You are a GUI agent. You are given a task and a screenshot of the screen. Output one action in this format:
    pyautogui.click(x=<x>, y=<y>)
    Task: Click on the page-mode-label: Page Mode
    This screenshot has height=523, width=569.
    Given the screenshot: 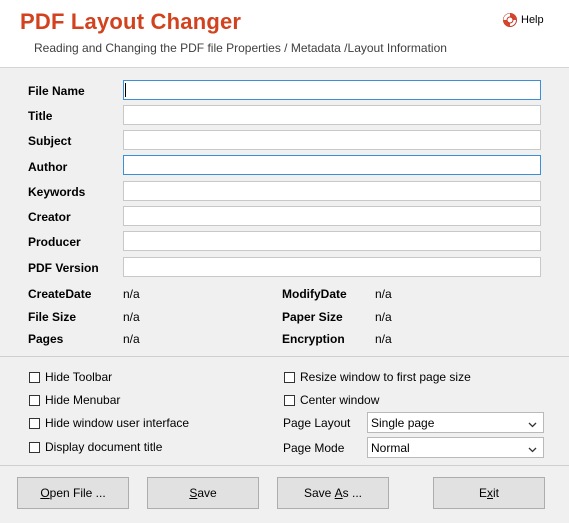 What is the action you would take?
    pyautogui.click(x=314, y=448)
    